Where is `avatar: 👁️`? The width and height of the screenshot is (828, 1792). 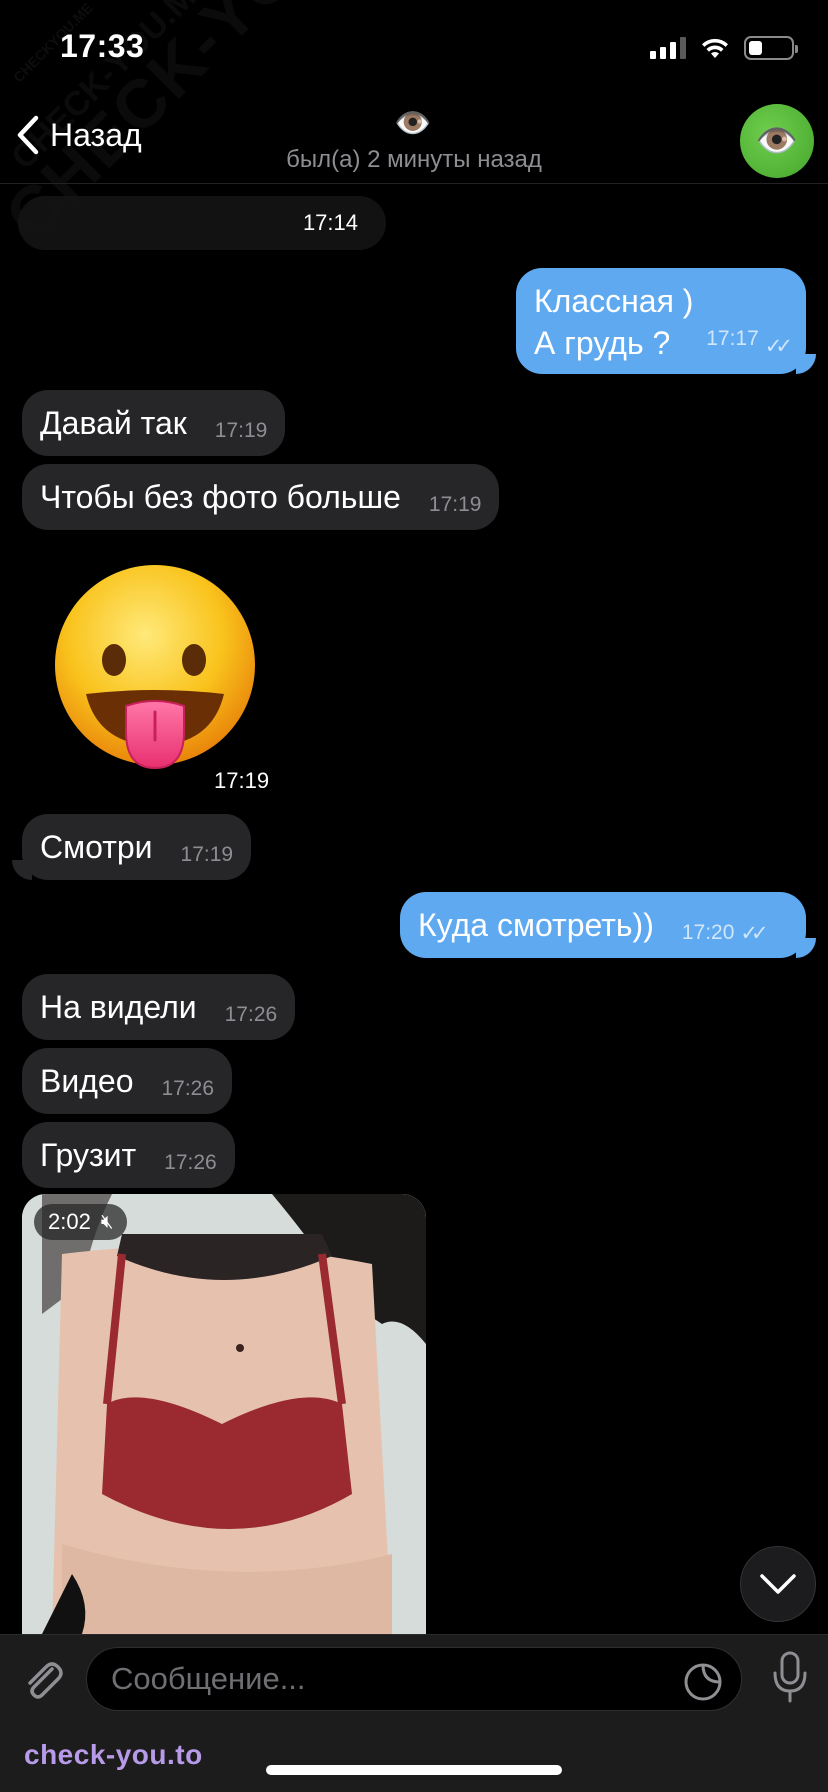
avatar: 👁️ is located at coordinates (777, 141).